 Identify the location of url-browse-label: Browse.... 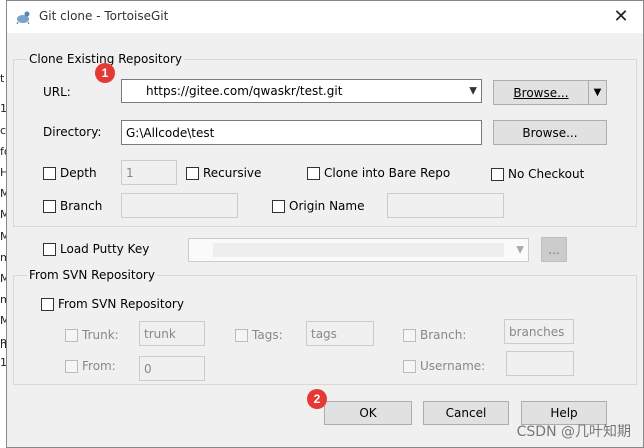
(541, 92).